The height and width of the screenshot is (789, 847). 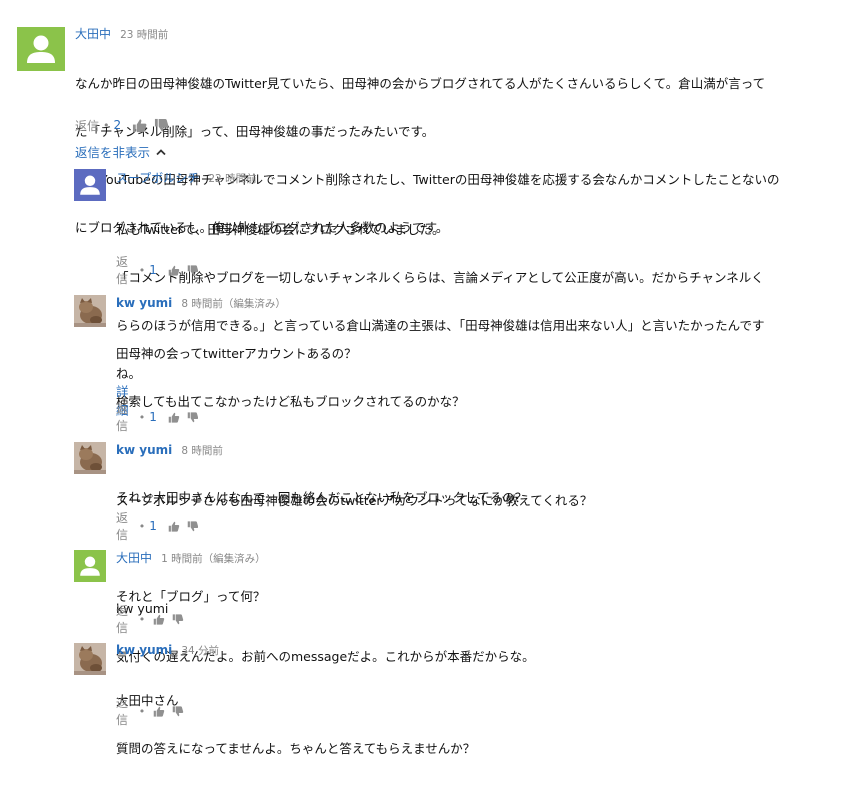 I want to click on comment-header: 大田中 1 時間前（編集済み）, so click(x=191, y=557).